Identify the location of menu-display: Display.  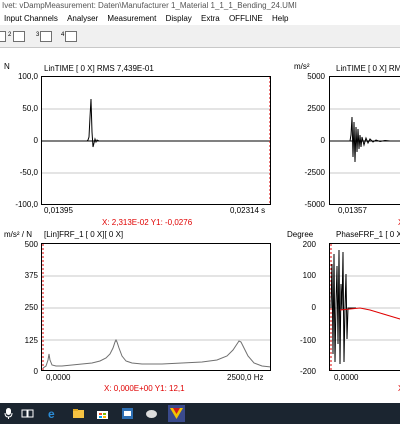
(179, 18).